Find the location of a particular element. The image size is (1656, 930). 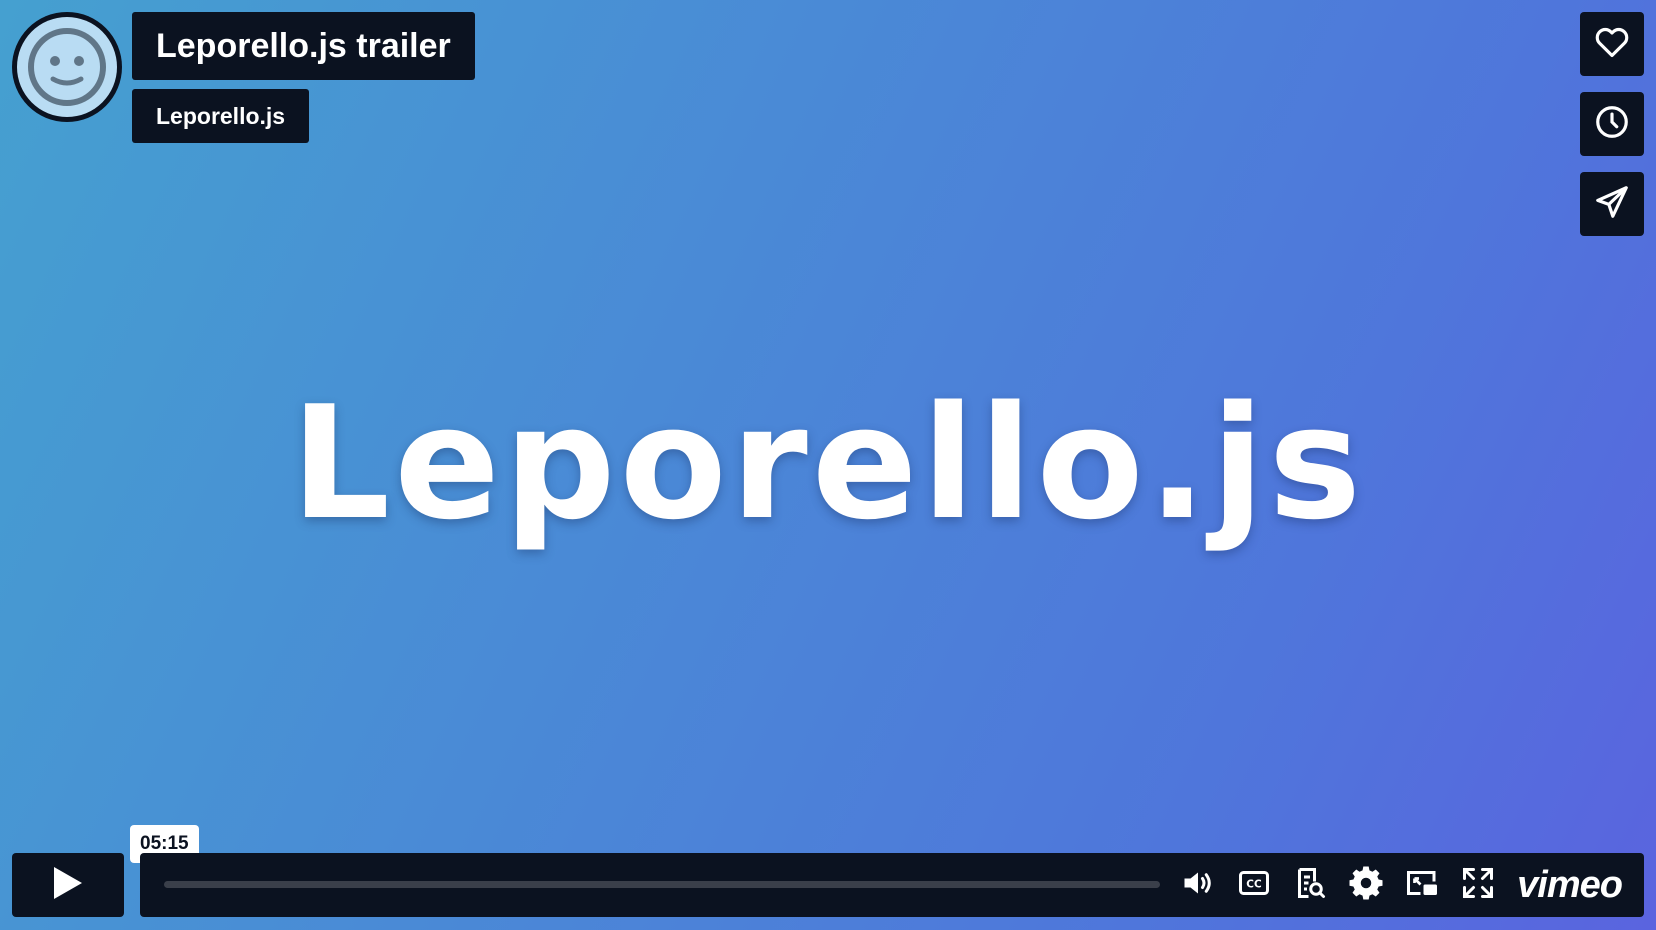

fullscreen-button is located at coordinates (1478, 885).